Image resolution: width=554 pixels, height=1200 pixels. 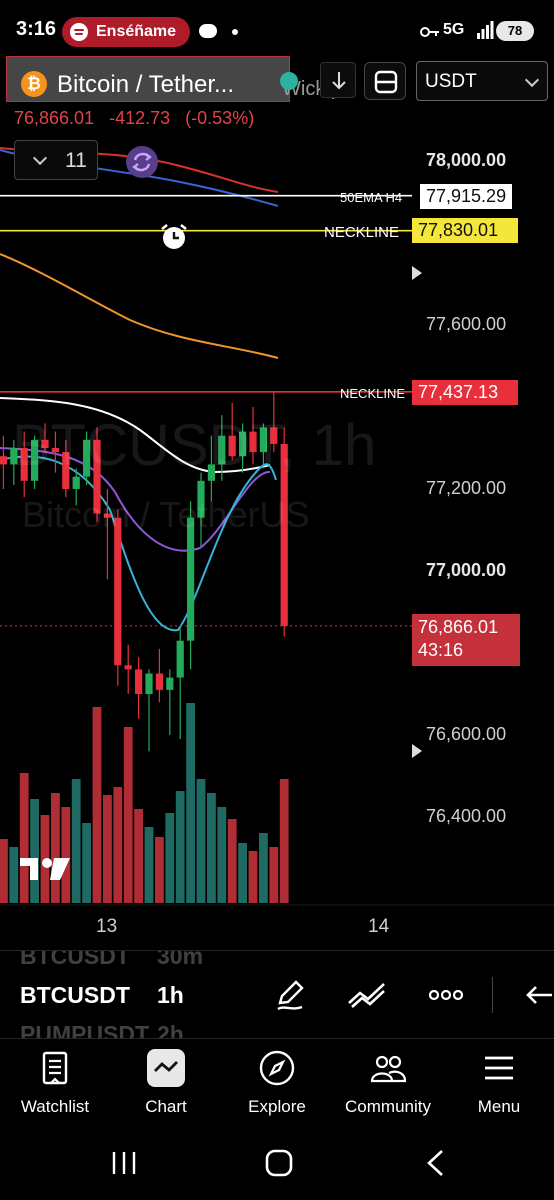 I want to click on neckline-lower-label: NECKLINE, so click(x=373, y=393).